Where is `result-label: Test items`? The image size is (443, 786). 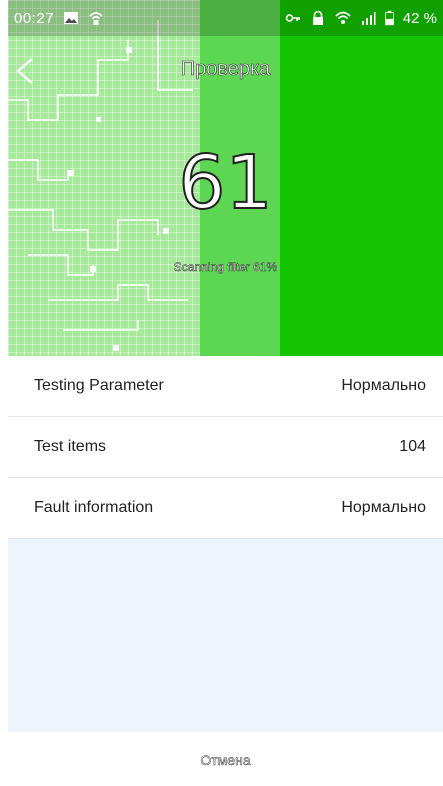 result-label: Test items is located at coordinates (70, 446).